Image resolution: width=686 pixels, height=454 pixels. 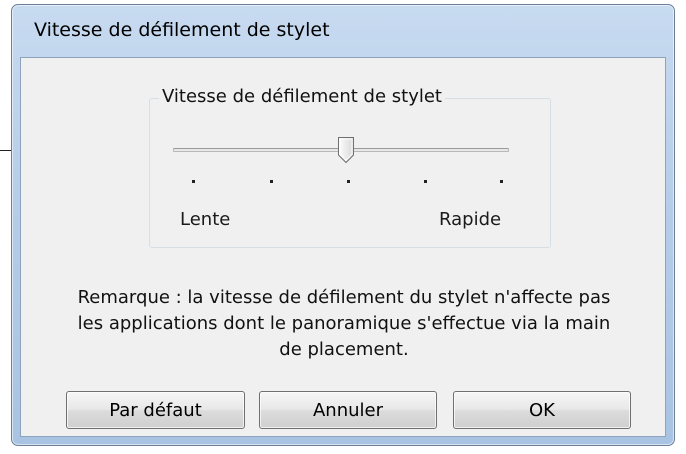 I want to click on note-line: de placement., so click(x=344, y=349).